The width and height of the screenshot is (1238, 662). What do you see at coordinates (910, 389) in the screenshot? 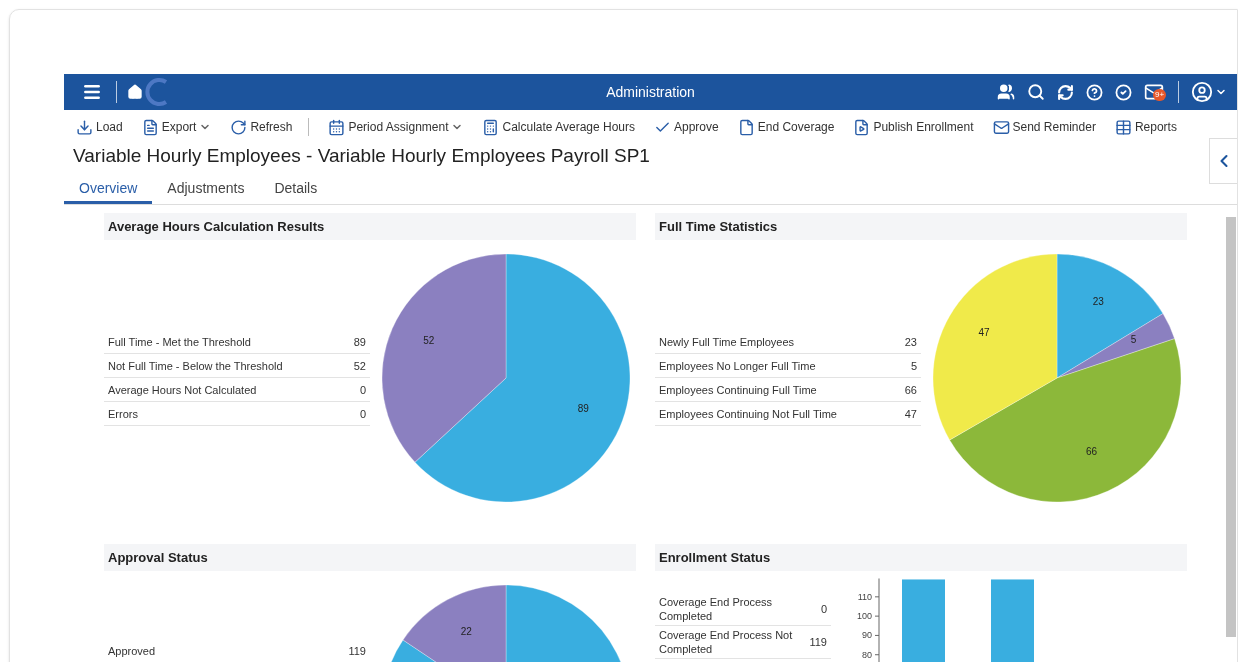
I see `stat-value: 66` at bounding box center [910, 389].